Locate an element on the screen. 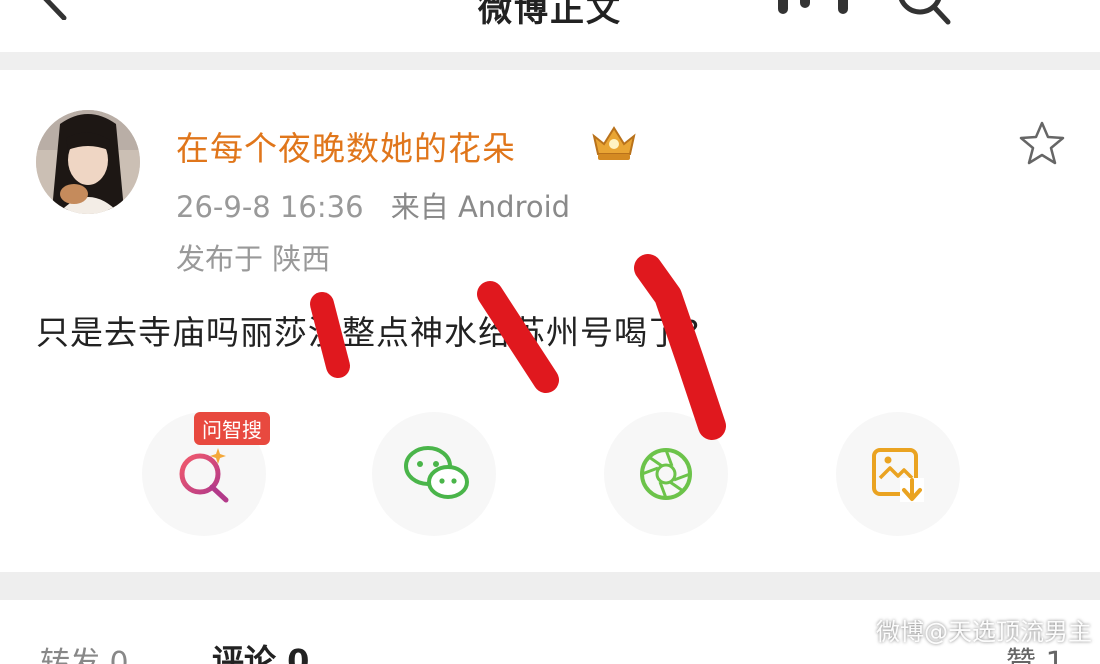 The height and width of the screenshot is (664, 1100). watermark: 微博@天选顶流男主 is located at coordinates (984, 632).